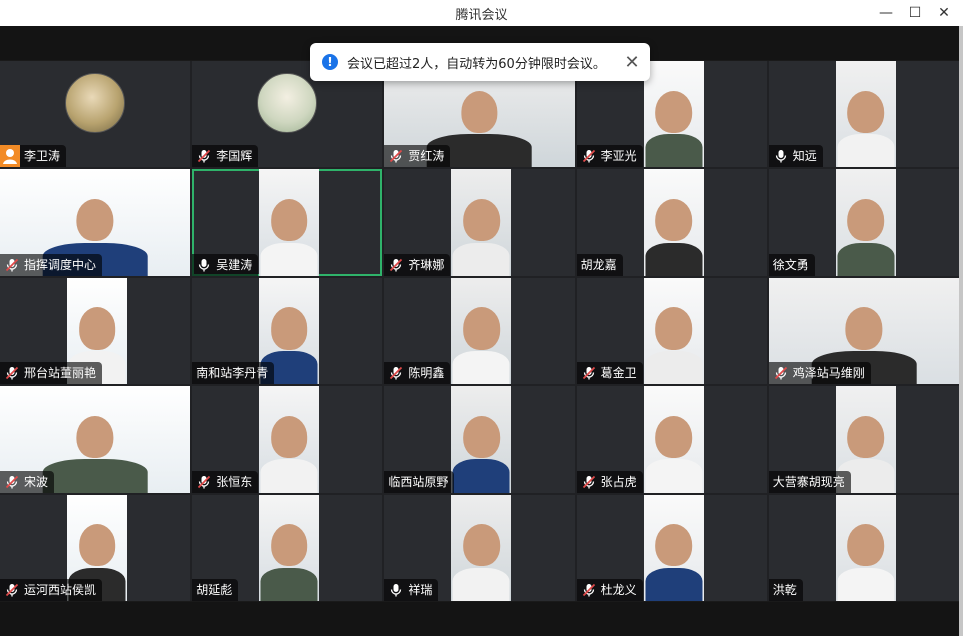 The height and width of the screenshot is (636, 963). Describe the element at coordinates (10, 156) in the screenshot. I see `user-icon` at that location.